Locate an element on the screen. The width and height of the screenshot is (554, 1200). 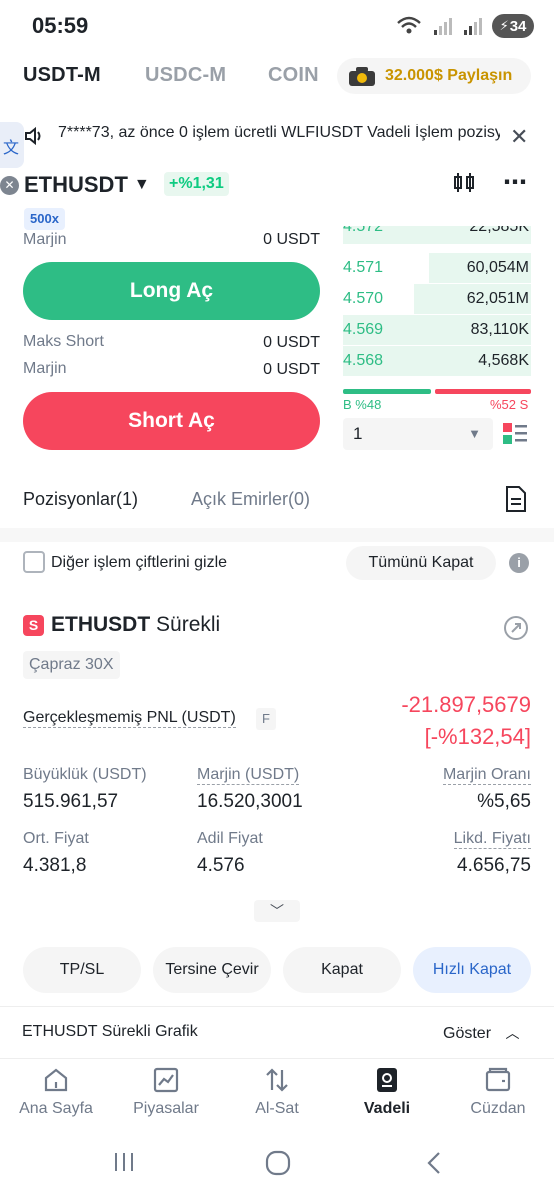
wallet-icon is located at coordinates (498, 1079).